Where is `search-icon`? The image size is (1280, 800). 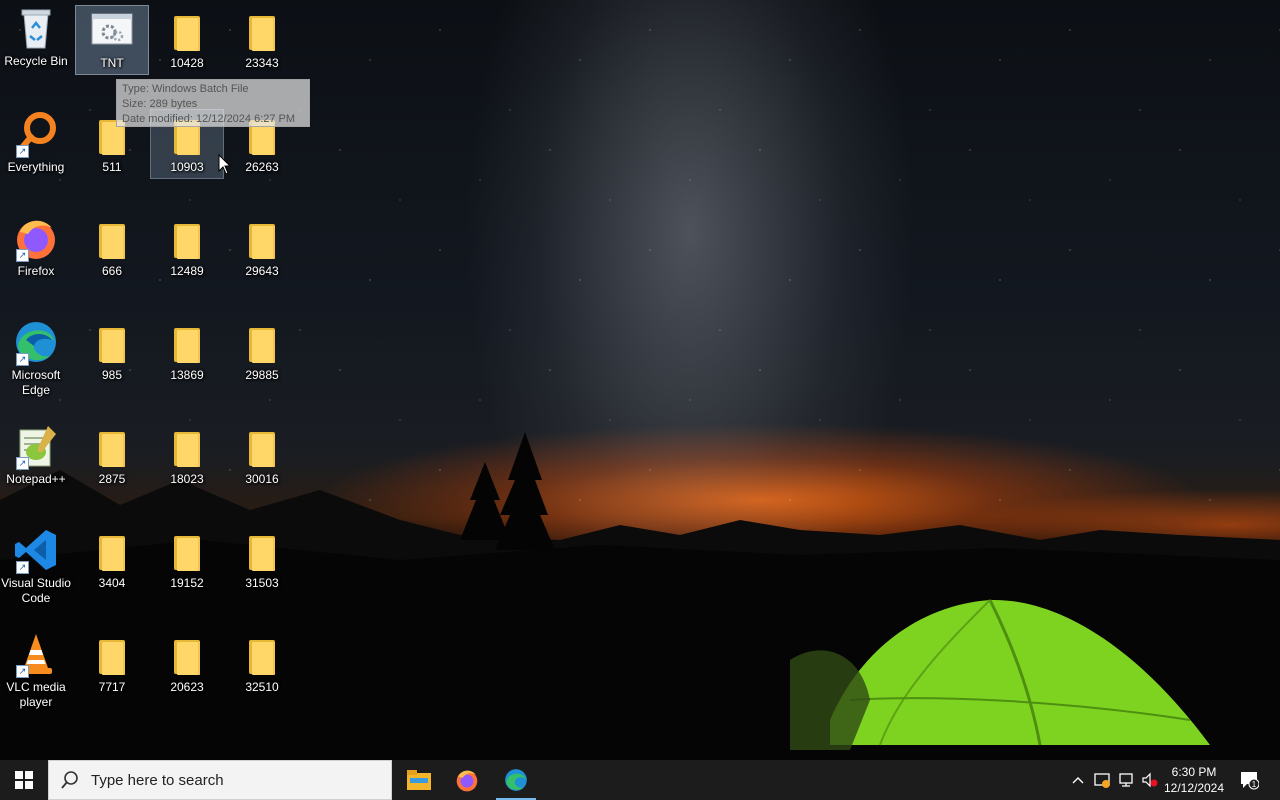
search-icon is located at coordinates (69, 780).